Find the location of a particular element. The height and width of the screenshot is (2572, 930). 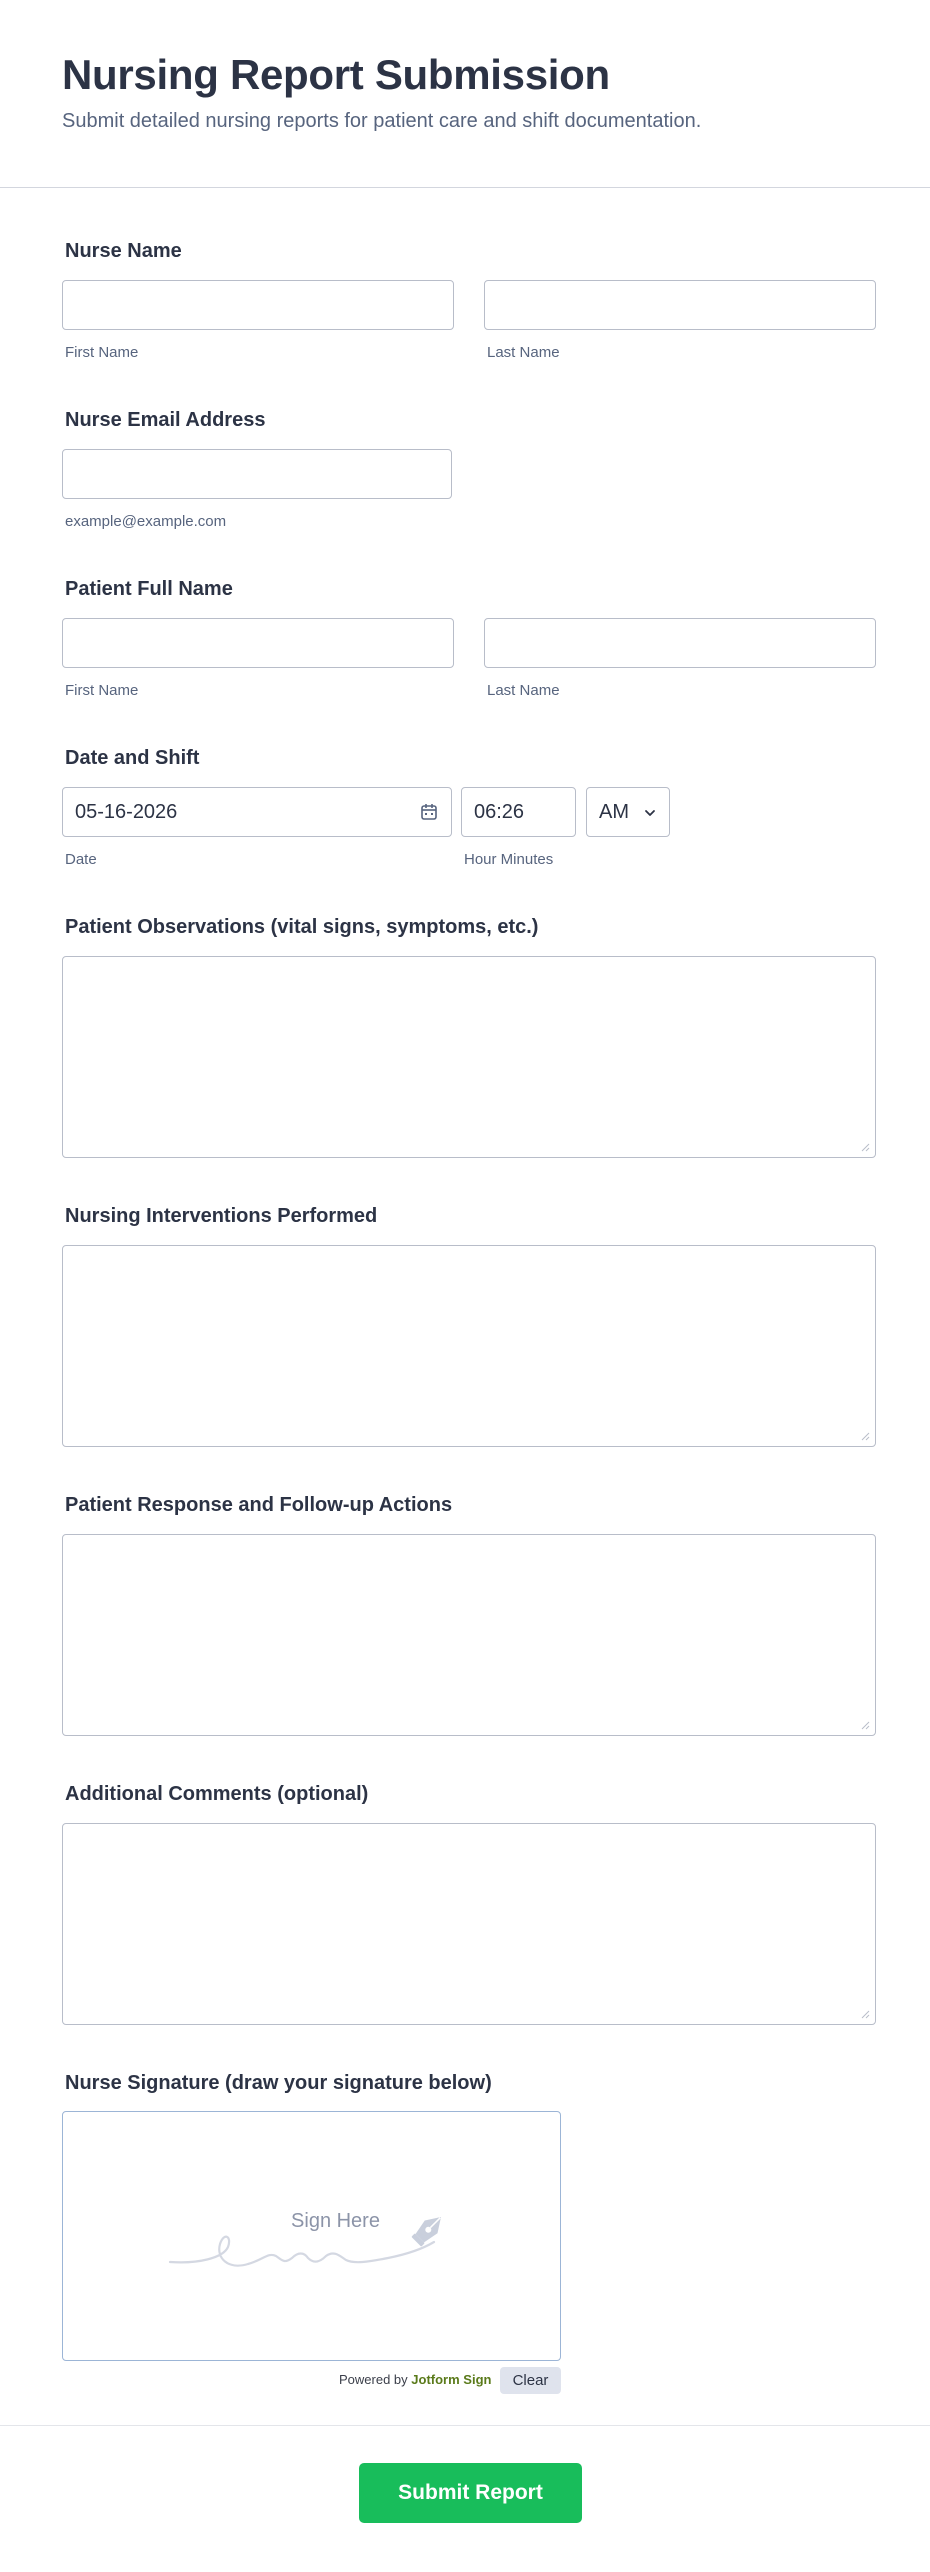

response-textarea is located at coordinates (469, 1635).